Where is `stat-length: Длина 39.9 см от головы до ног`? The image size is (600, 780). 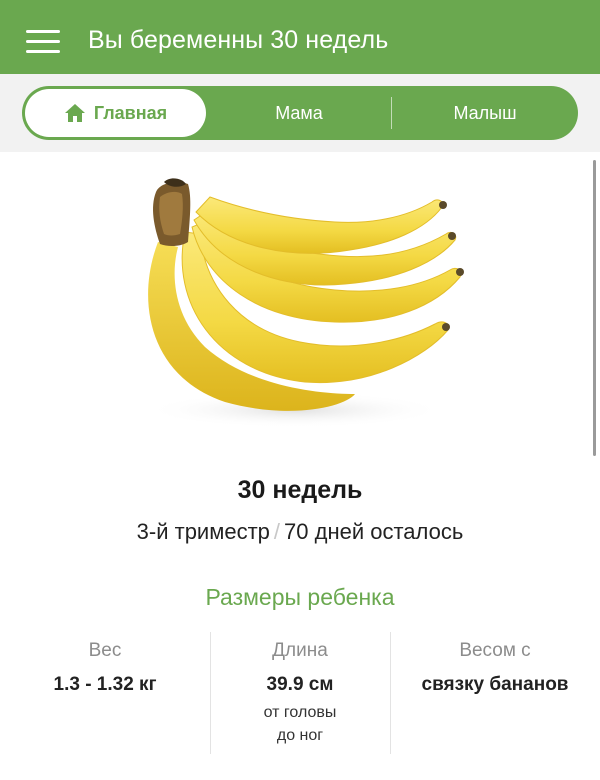 stat-length: Длина 39.9 см от головы до ног is located at coordinates (300, 688).